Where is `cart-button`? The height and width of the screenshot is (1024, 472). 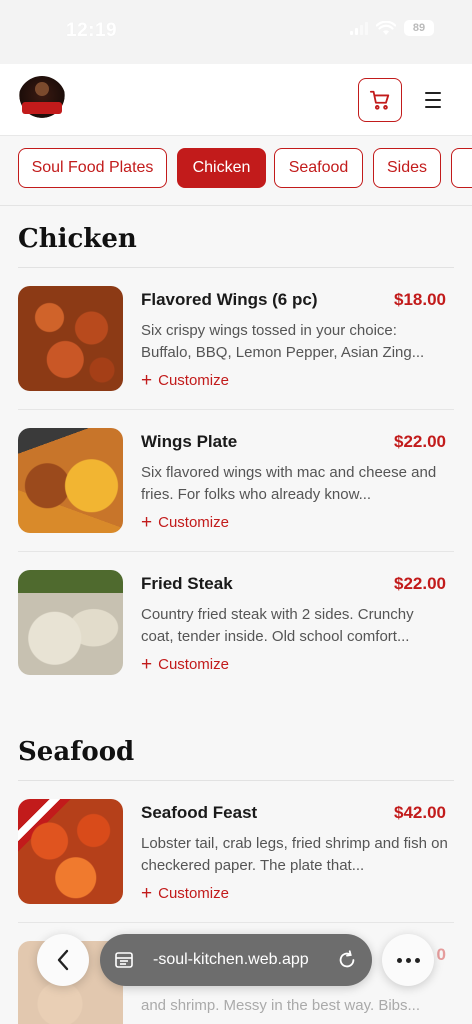
cart-button is located at coordinates (380, 100).